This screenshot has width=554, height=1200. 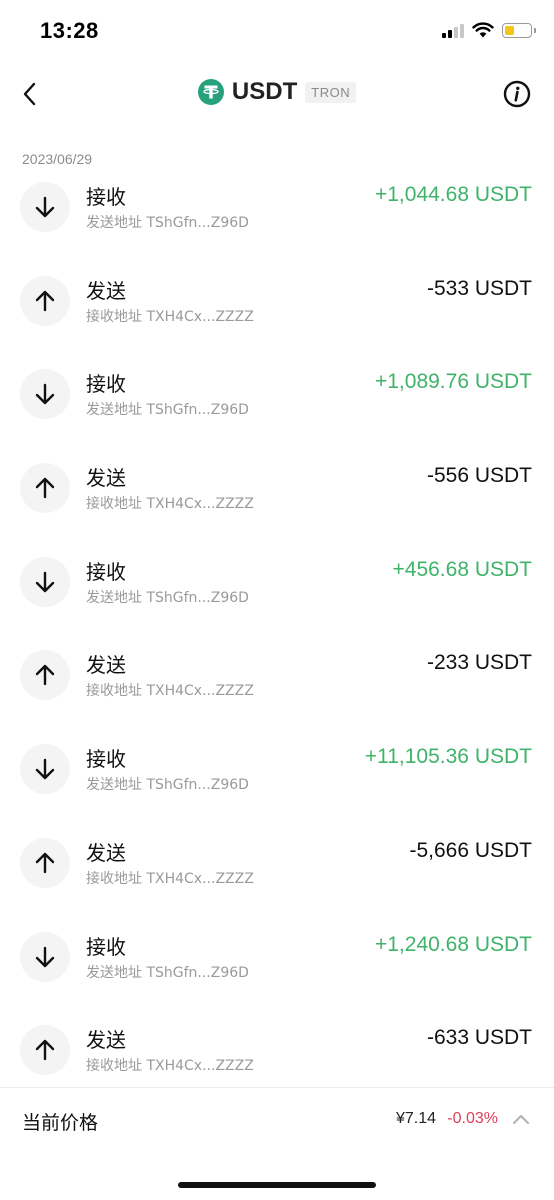 I want to click on transaction-amount: +1,240.68 USDT, so click(x=453, y=944).